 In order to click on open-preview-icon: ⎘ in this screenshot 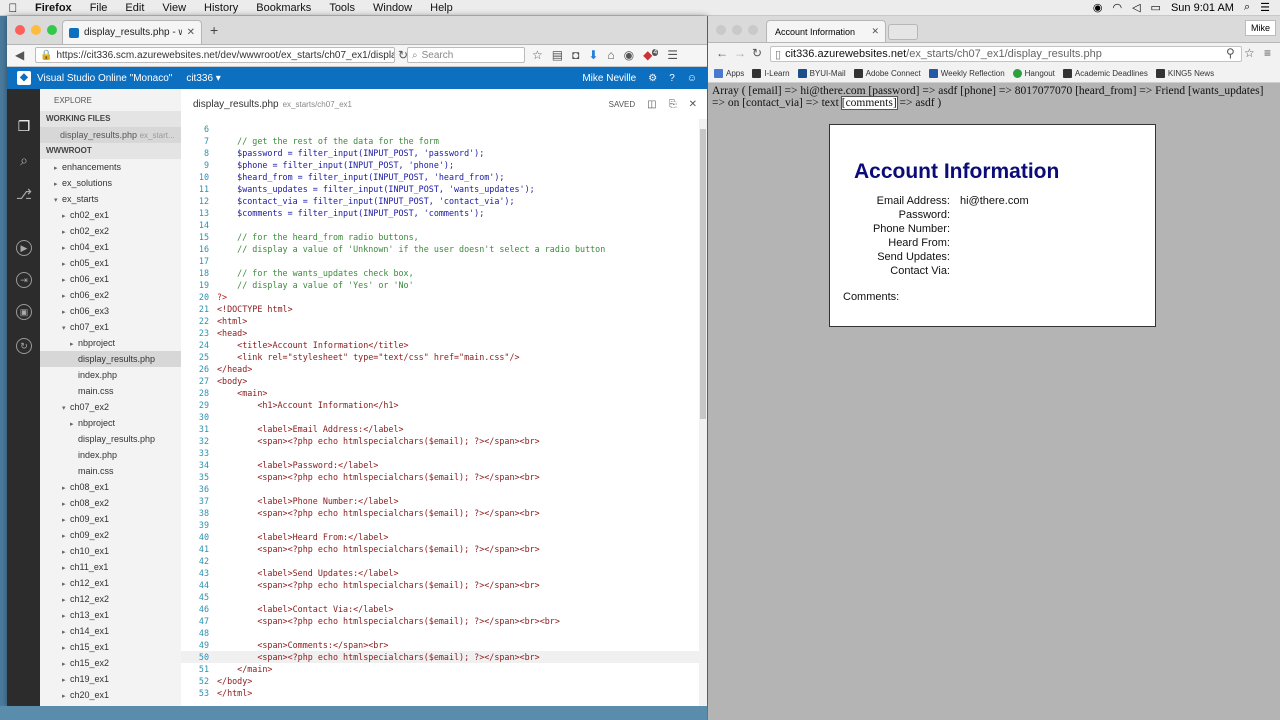, I will do `click(673, 104)`.